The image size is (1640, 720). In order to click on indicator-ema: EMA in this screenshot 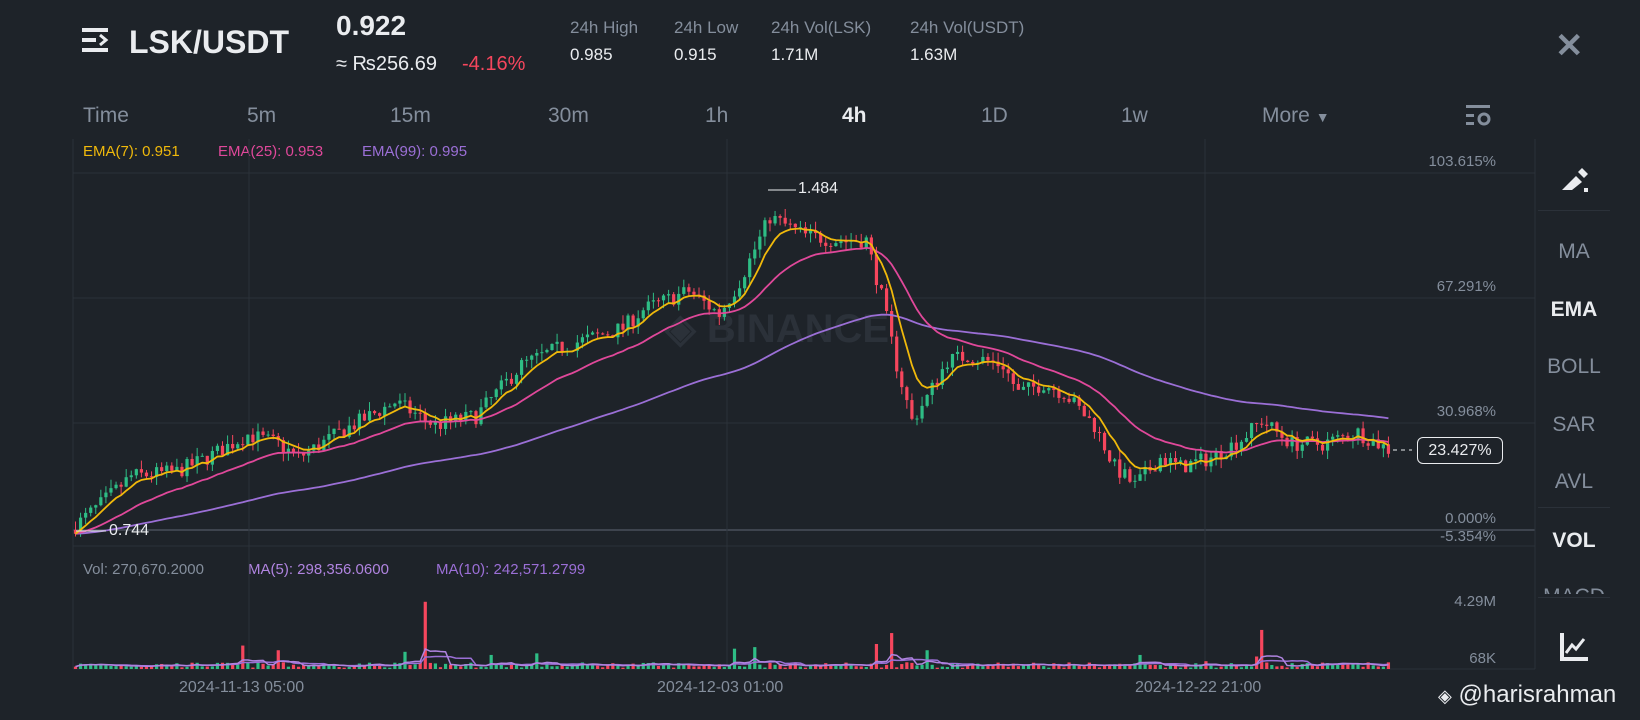, I will do `click(1574, 310)`.